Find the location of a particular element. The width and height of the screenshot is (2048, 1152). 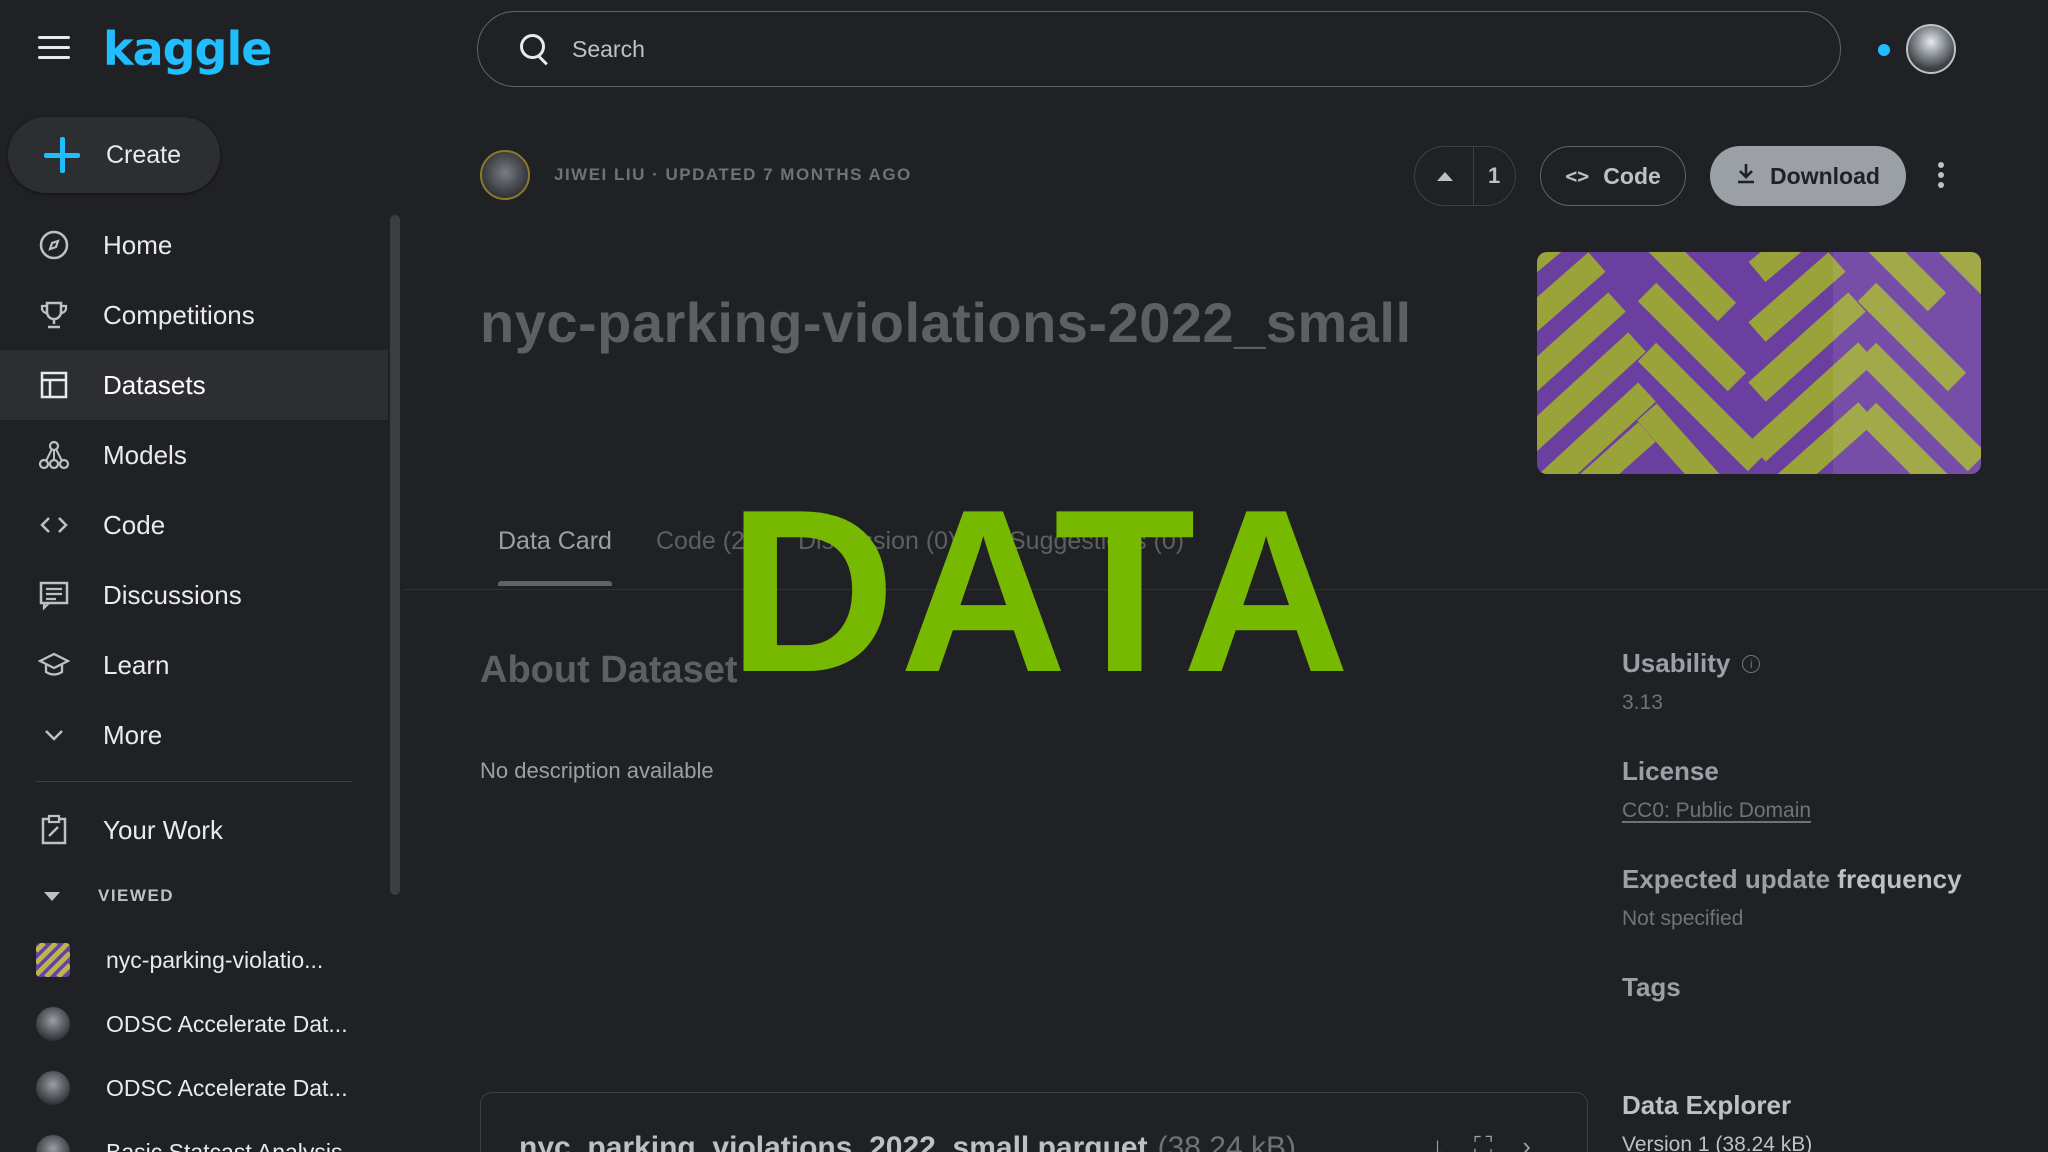

sidebar-item-label: Models is located at coordinates (145, 454).